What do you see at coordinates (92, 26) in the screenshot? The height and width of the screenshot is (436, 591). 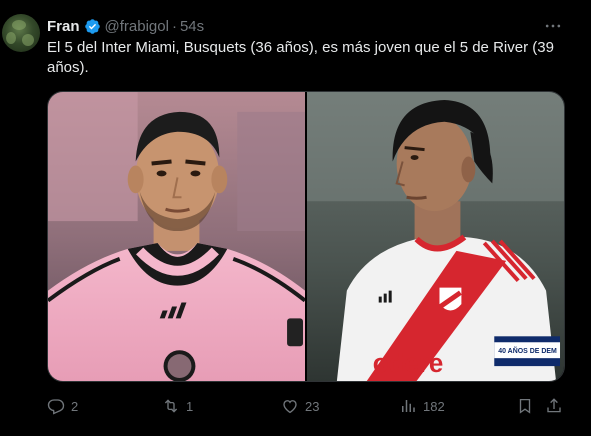 I see `verified-badge-icon` at bounding box center [92, 26].